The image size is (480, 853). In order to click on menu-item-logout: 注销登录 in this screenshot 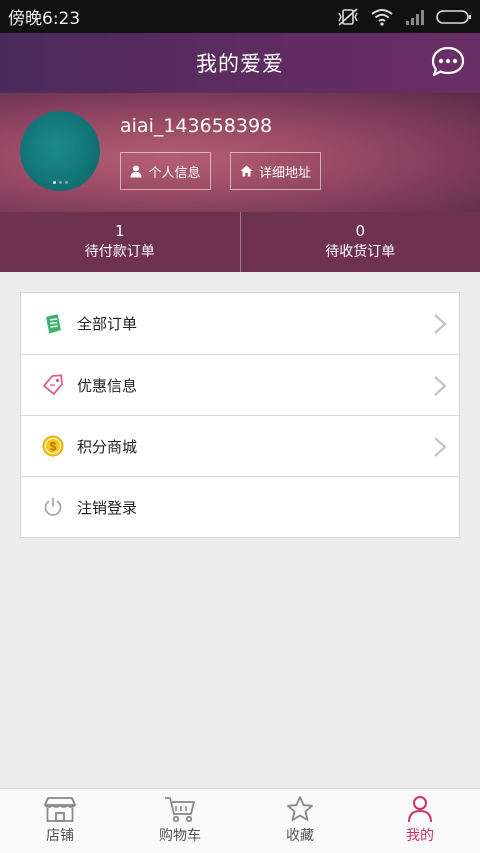, I will do `click(240, 506)`.